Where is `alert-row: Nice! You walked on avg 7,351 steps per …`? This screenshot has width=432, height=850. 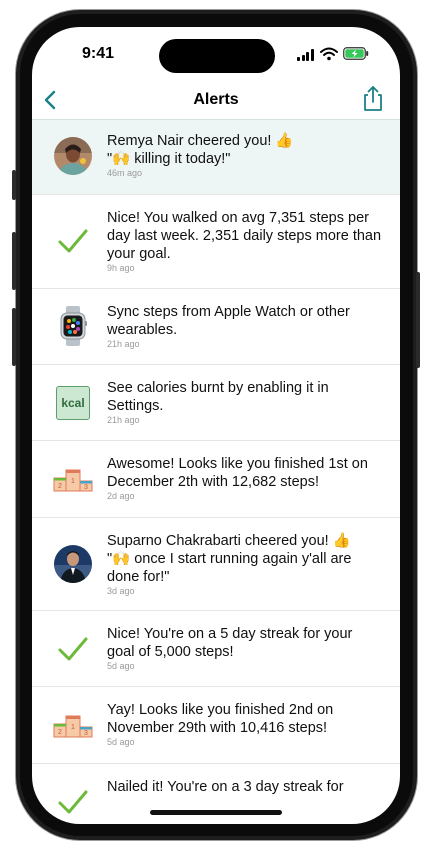
alert-row: Nice! You walked on avg 7,351 steps per … is located at coordinates (216, 242).